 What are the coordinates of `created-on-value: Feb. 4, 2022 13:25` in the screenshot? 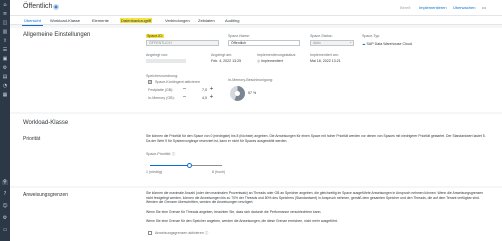 It's located at (226, 61).